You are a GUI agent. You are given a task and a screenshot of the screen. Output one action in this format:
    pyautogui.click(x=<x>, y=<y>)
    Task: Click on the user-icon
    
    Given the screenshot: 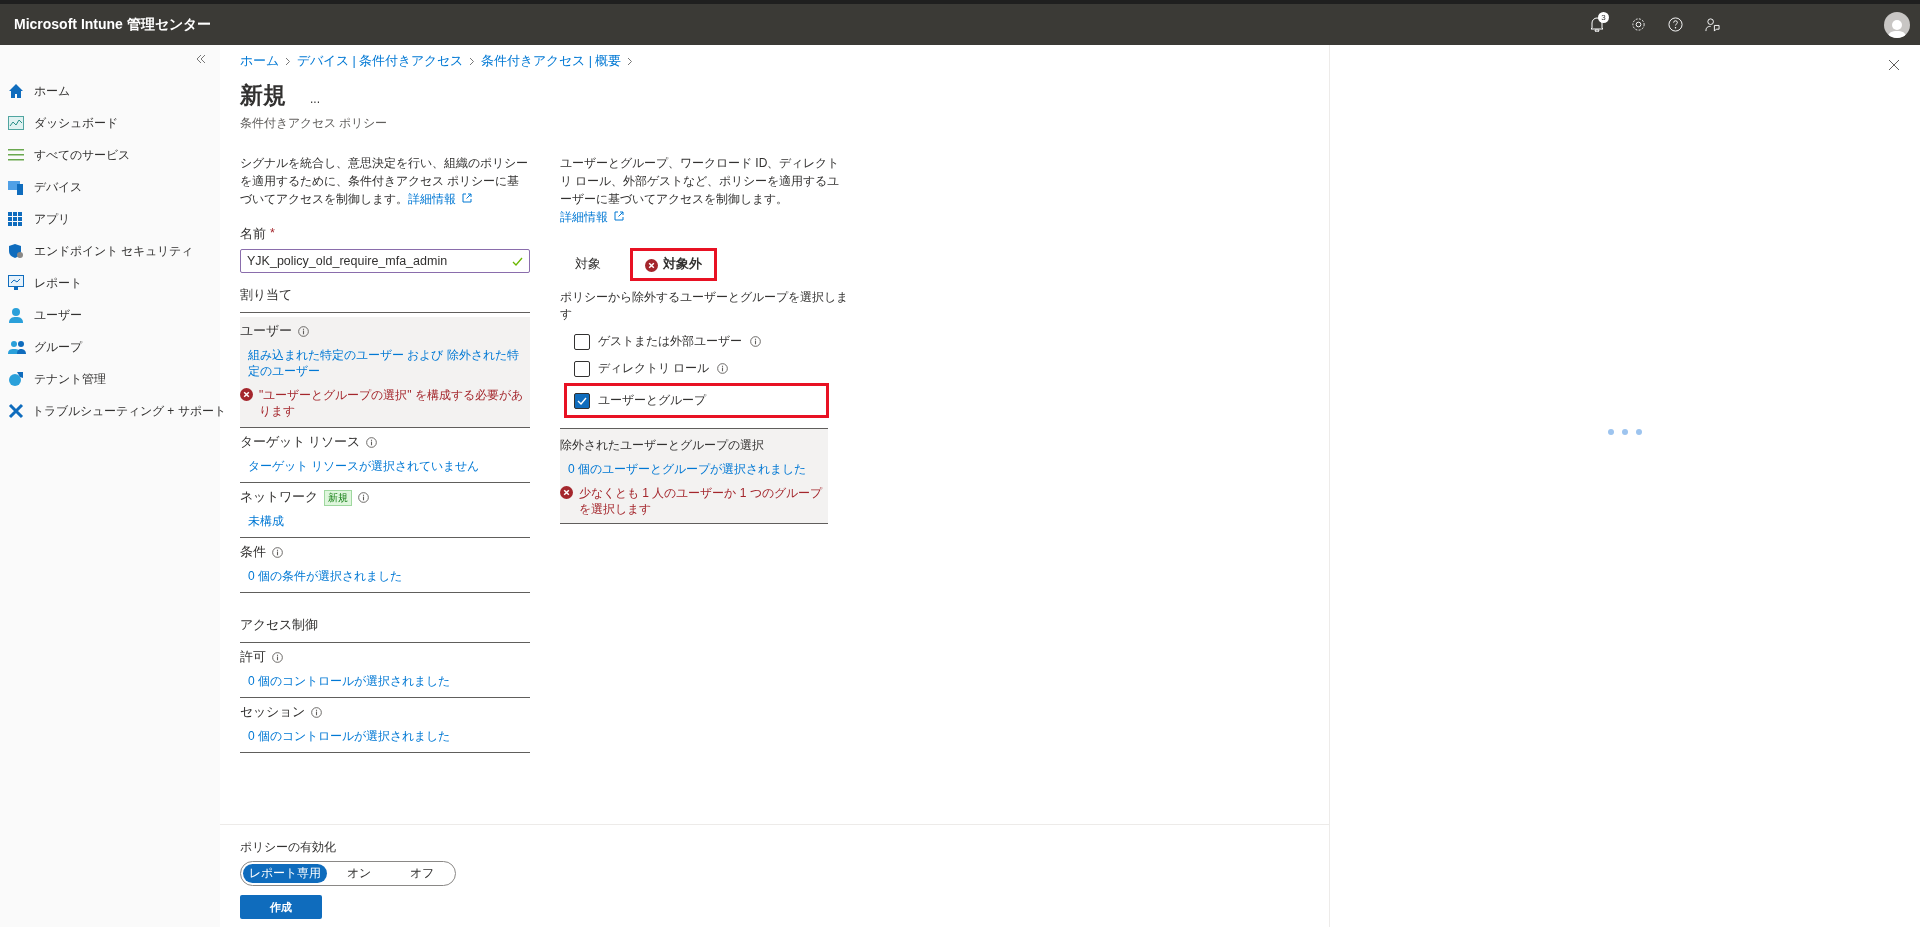 What is the action you would take?
    pyautogui.click(x=17, y=315)
    